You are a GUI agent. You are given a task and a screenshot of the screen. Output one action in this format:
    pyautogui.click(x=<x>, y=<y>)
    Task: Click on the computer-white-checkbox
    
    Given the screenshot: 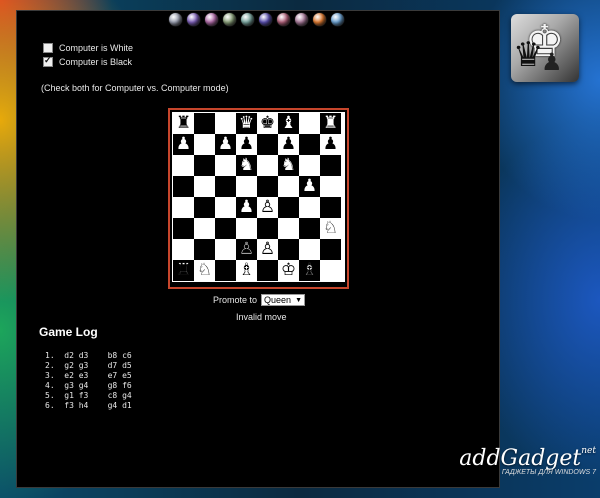 What is the action you would take?
    pyautogui.click(x=48, y=48)
    